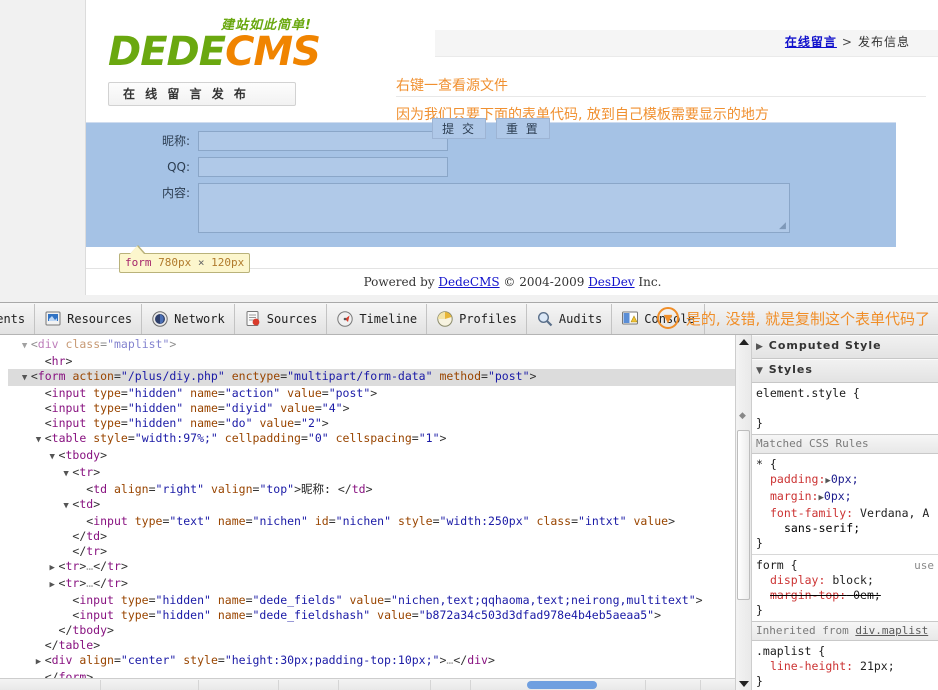 The width and height of the screenshot is (938, 690). What do you see at coordinates (759, 423) in the screenshot?
I see `element-style-close-brace: }` at bounding box center [759, 423].